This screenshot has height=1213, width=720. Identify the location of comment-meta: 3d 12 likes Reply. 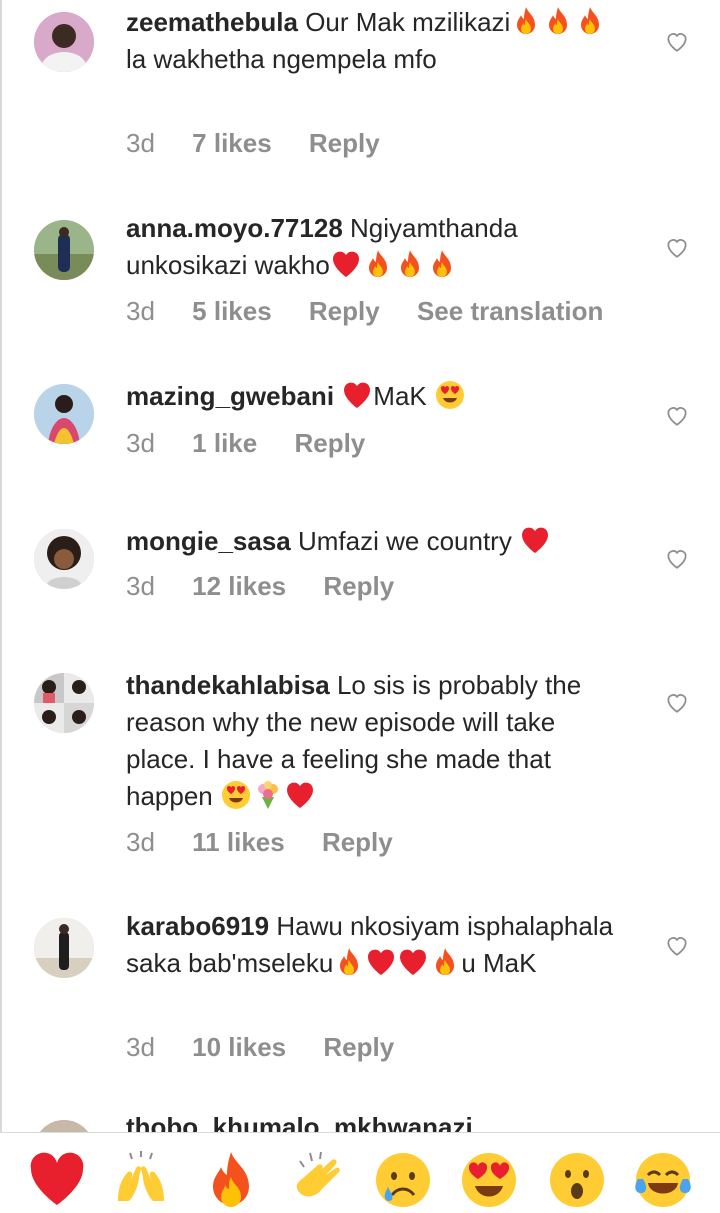
(275, 586).